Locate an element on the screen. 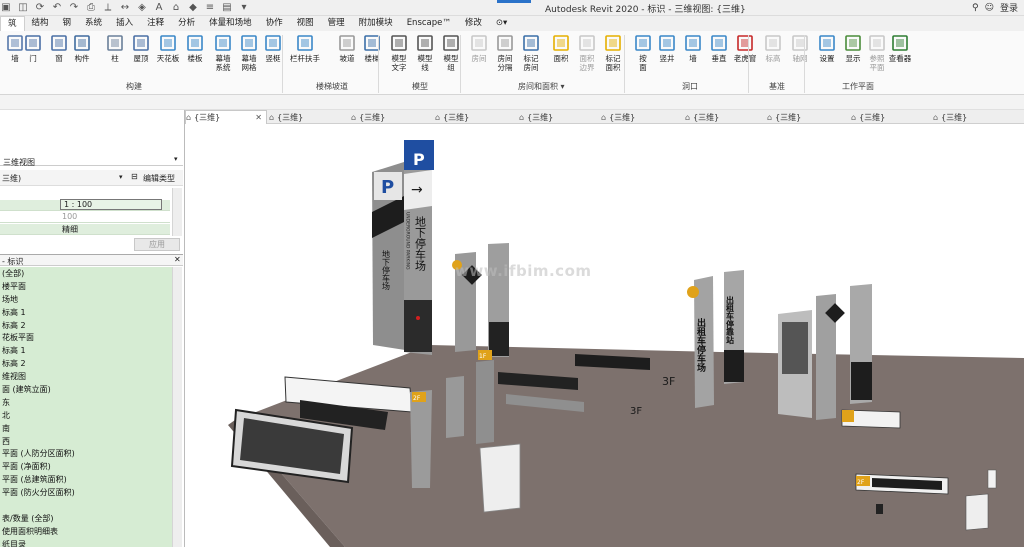 The height and width of the screenshot is (547, 1024). browser-tree-item: 平面 (总建筑面积) is located at coordinates (86, 479).